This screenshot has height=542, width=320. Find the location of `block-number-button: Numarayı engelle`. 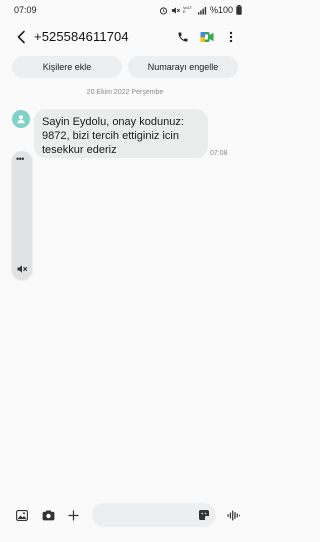

block-number-button: Numarayı engelle is located at coordinates (183, 67).